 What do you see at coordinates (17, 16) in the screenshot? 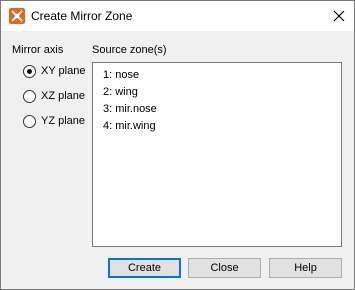
I see `tecplot-app-icon` at bounding box center [17, 16].